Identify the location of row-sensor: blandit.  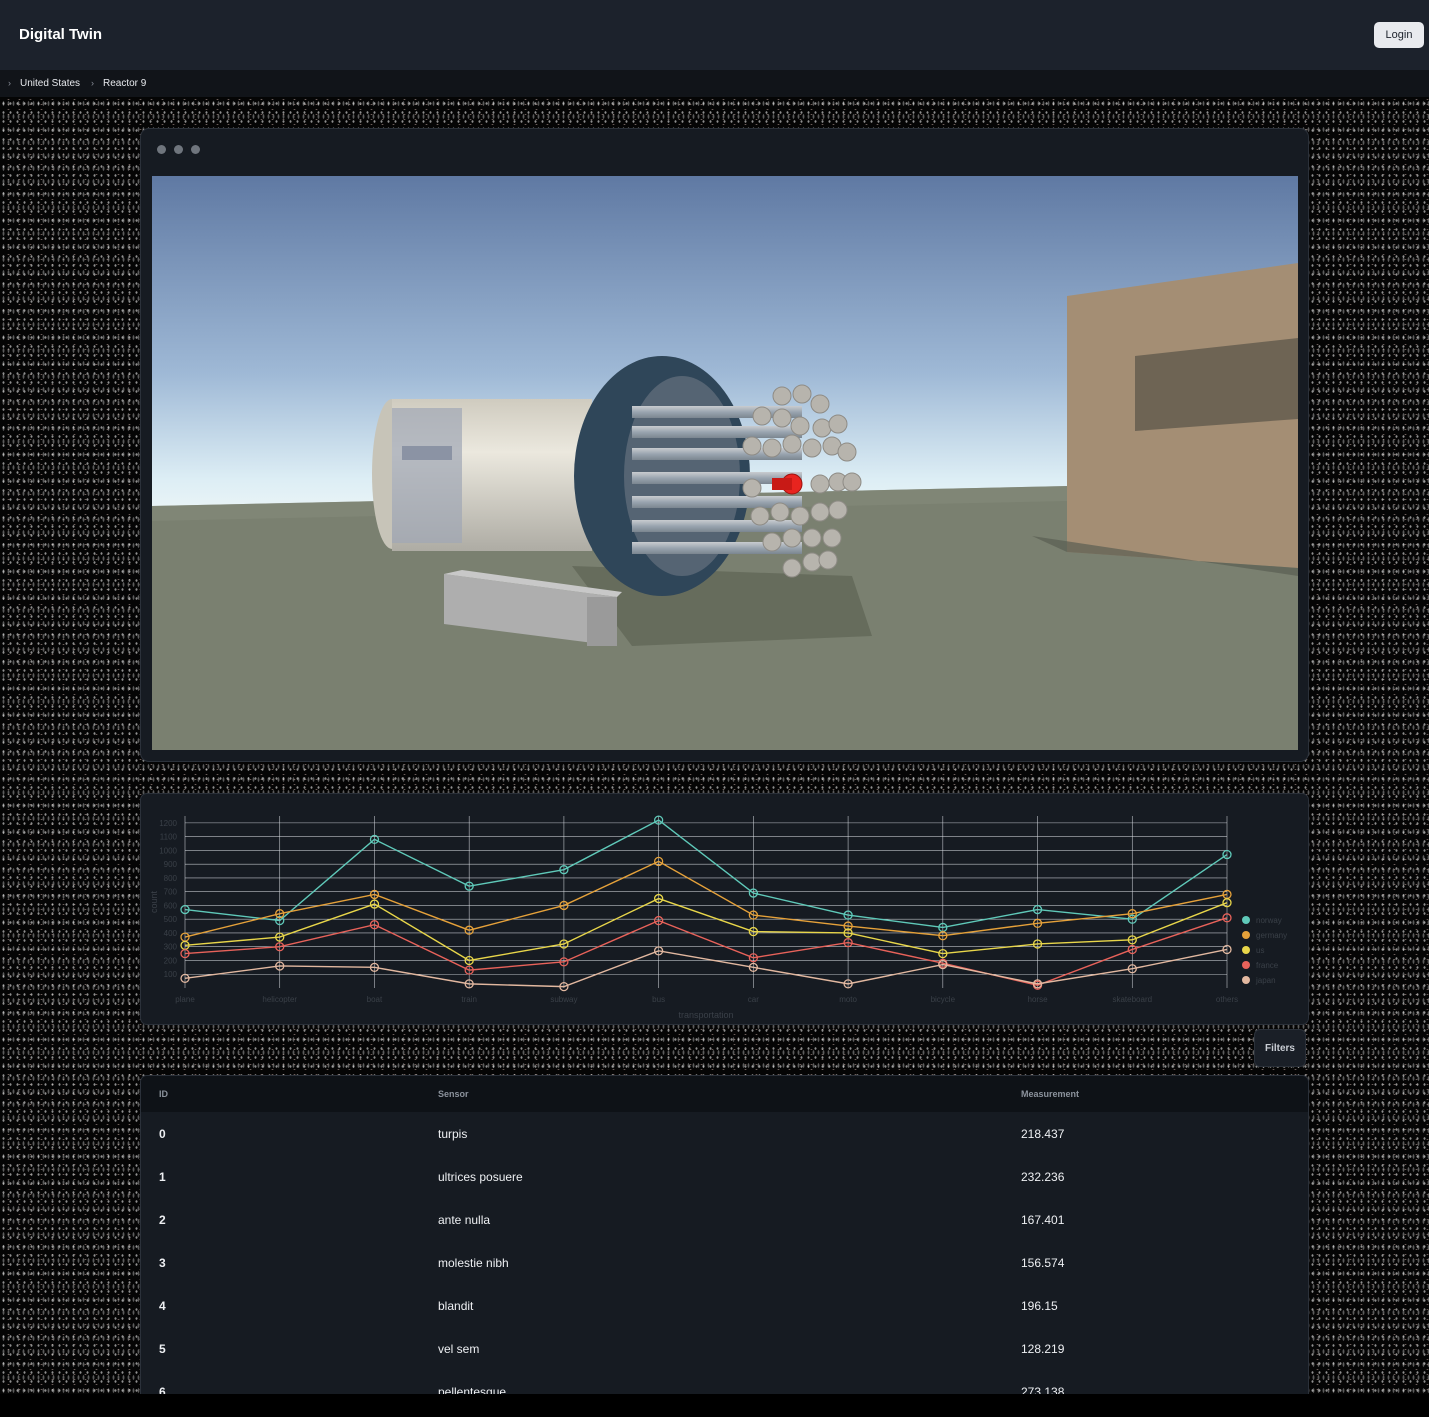
(456, 1306).